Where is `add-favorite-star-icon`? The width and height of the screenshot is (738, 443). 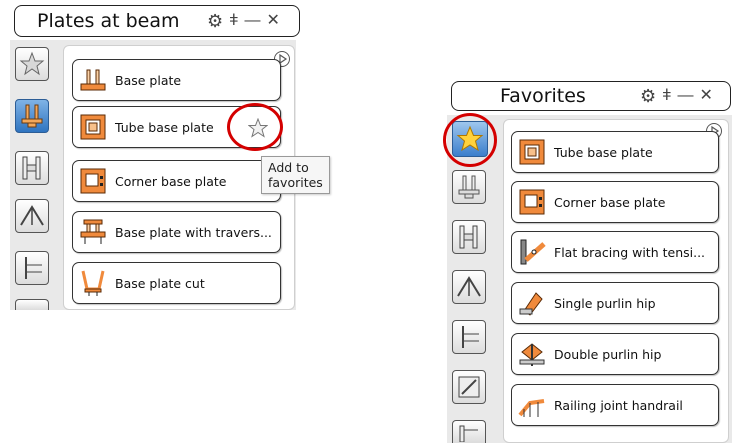
add-favorite-star-icon is located at coordinates (258, 128).